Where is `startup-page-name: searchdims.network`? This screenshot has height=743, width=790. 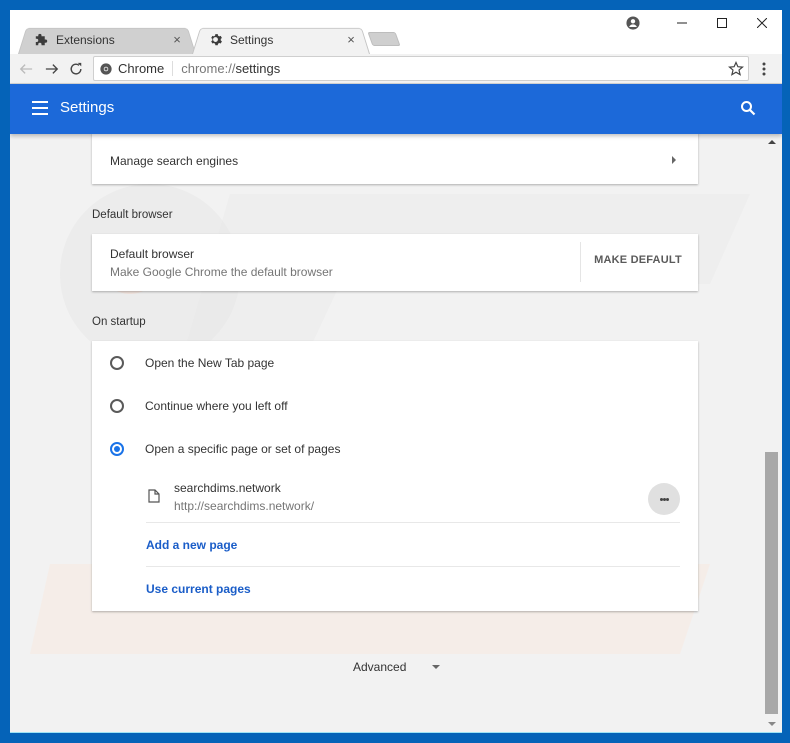 startup-page-name: searchdims.network is located at coordinates (227, 488).